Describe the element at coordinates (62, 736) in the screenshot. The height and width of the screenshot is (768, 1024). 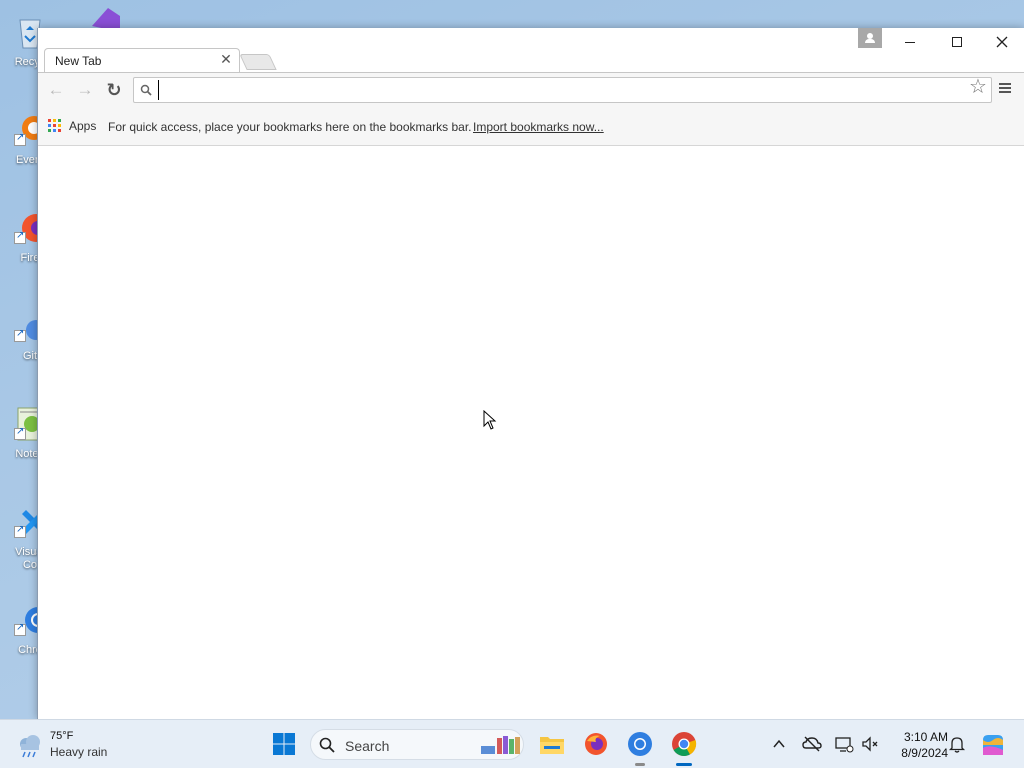
I see `weather-temperature: 75°F` at that location.